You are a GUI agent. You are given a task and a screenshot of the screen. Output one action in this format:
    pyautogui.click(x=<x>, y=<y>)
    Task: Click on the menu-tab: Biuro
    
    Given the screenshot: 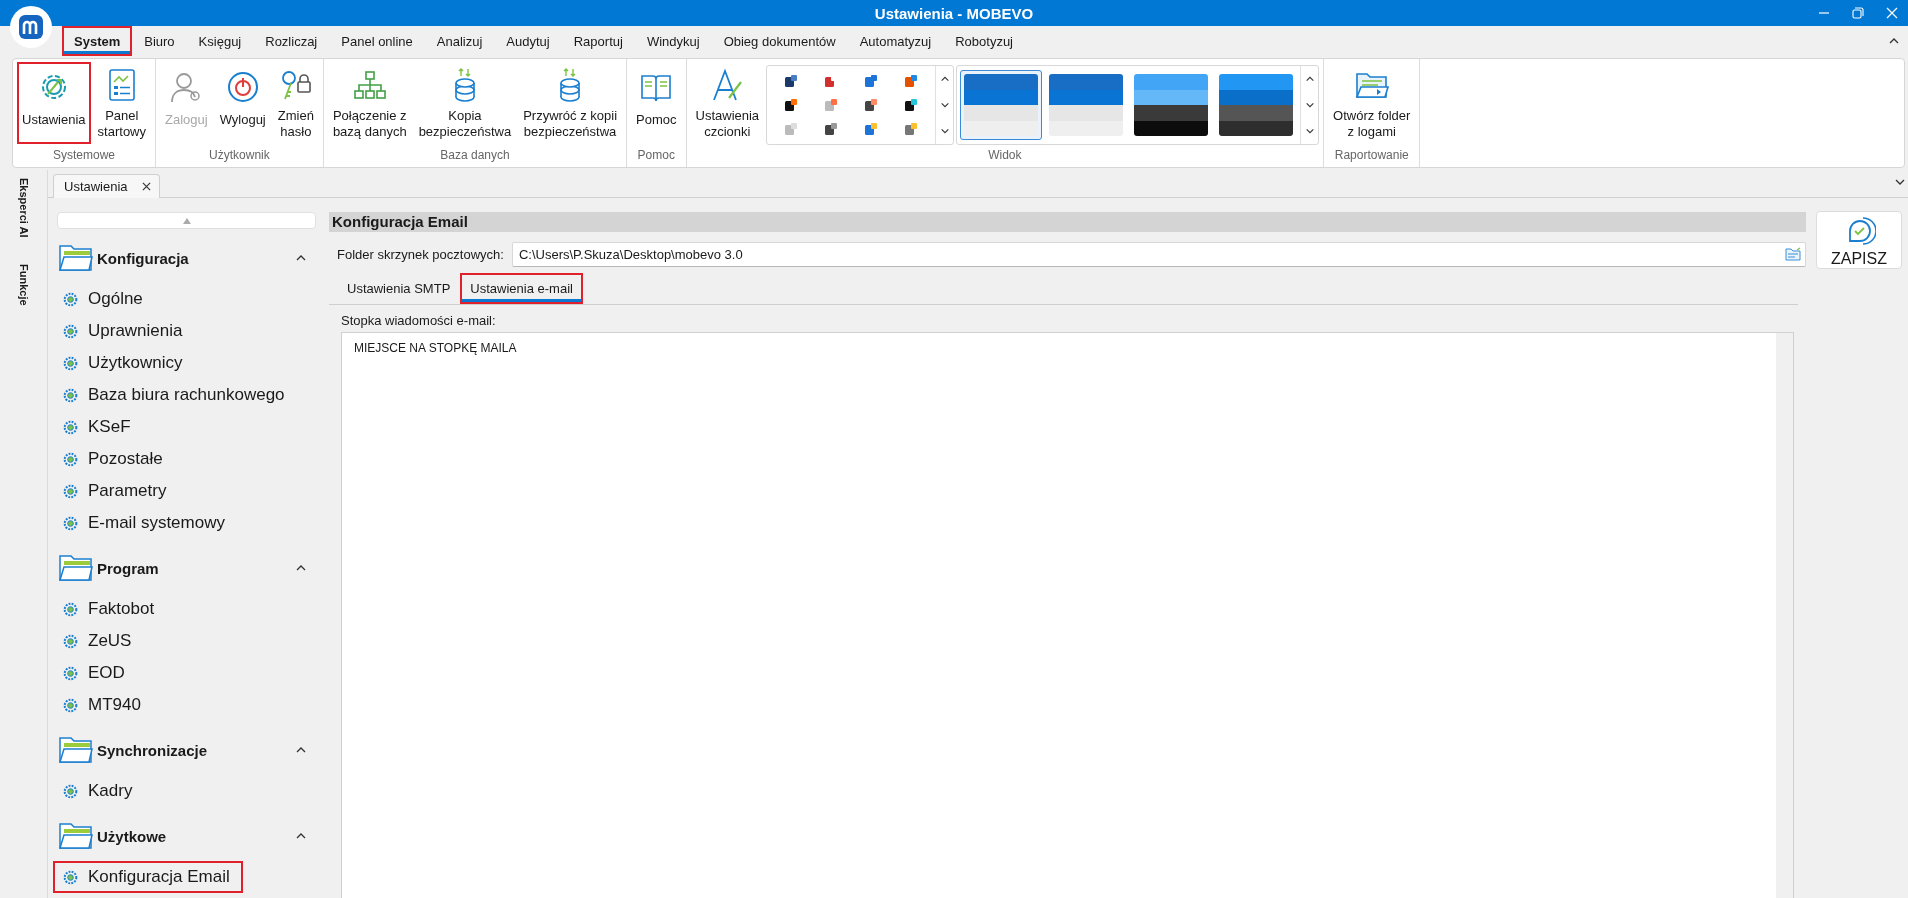 What is the action you would take?
    pyautogui.click(x=159, y=41)
    